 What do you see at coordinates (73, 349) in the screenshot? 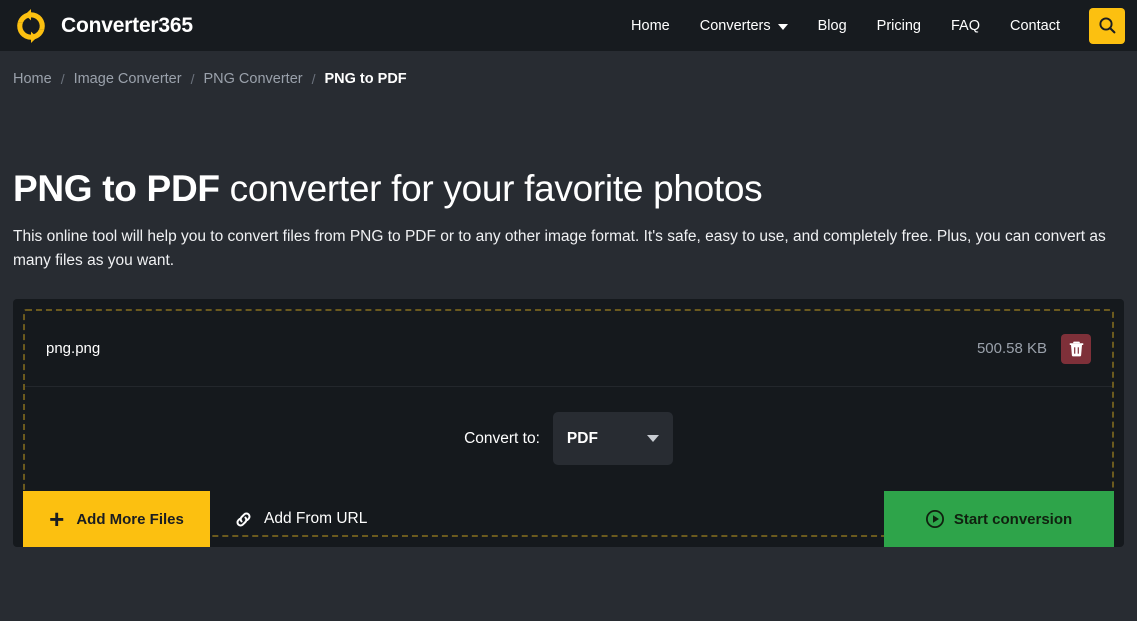
I see `file-name: png.png` at bounding box center [73, 349].